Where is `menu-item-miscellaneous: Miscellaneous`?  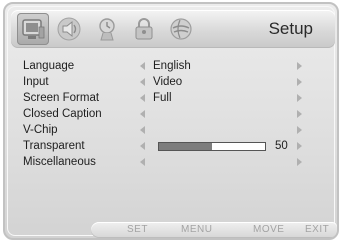 menu-item-miscellaneous: Miscellaneous is located at coordinates (173, 163).